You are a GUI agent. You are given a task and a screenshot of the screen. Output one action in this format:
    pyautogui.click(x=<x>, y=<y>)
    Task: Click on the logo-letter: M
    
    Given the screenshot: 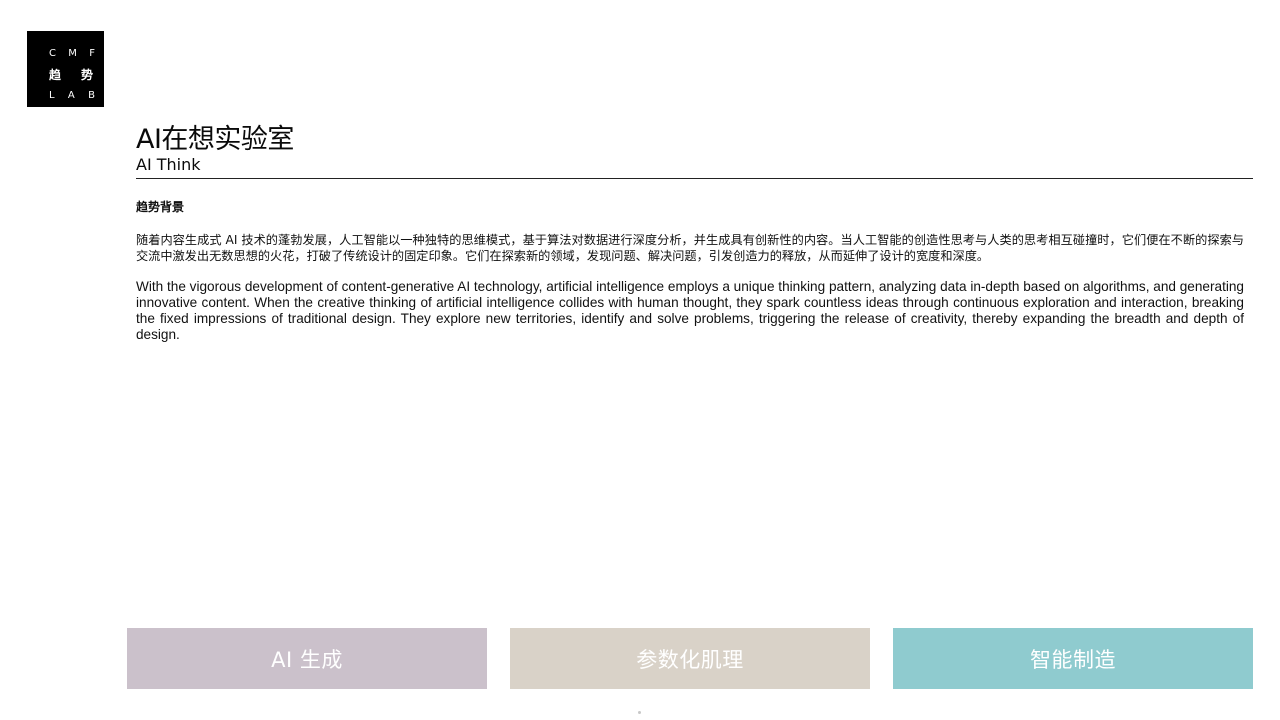 What is the action you would take?
    pyautogui.click(x=72, y=53)
    